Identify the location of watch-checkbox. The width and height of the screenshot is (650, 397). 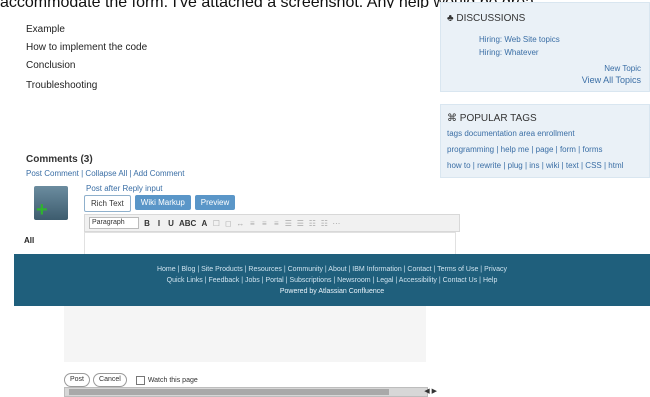
(140, 380).